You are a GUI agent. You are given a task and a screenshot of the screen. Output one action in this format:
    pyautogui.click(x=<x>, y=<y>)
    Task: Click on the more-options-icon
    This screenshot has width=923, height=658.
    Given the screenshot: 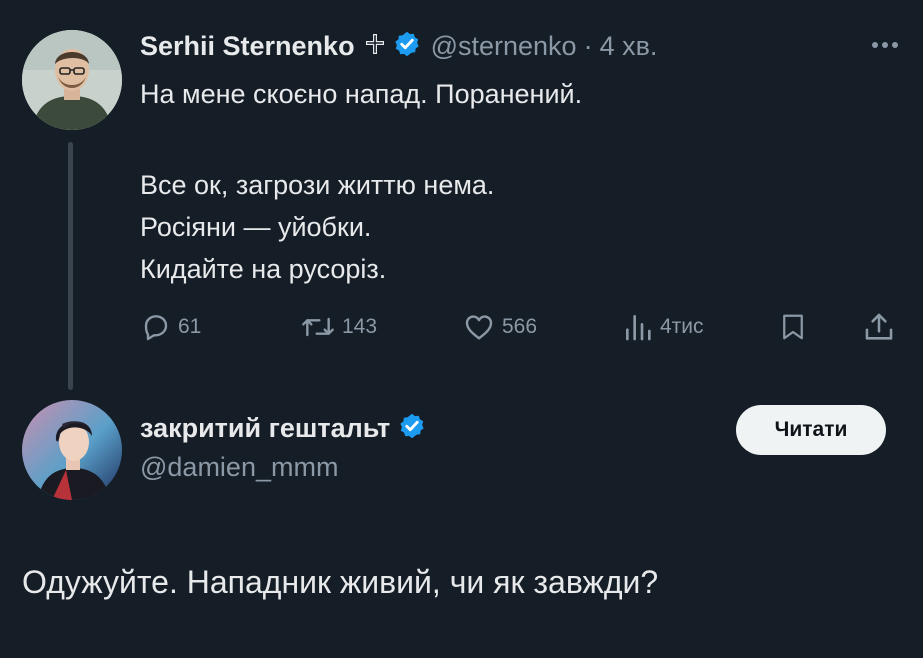 What is the action you would take?
    pyautogui.click(x=885, y=45)
    